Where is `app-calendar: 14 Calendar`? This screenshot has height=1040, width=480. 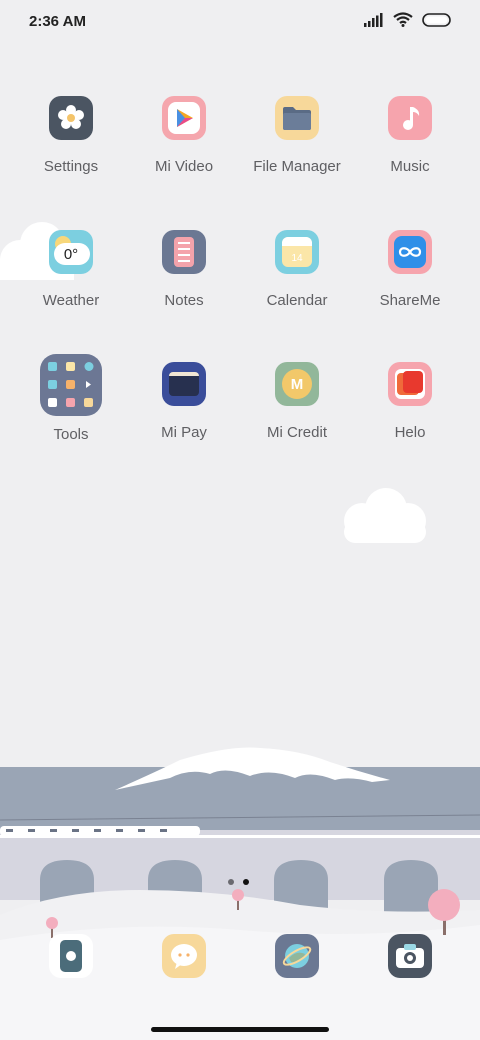 app-calendar: 14 Calendar is located at coordinates (297, 269).